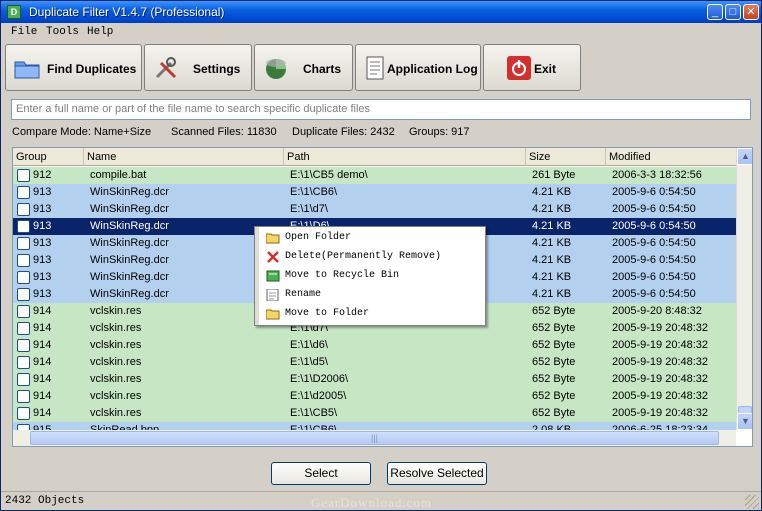 This screenshot has height=511, width=762. Describe the element at coordinates (752, 502) in the screenshot. I see `resize-grip` at that location.